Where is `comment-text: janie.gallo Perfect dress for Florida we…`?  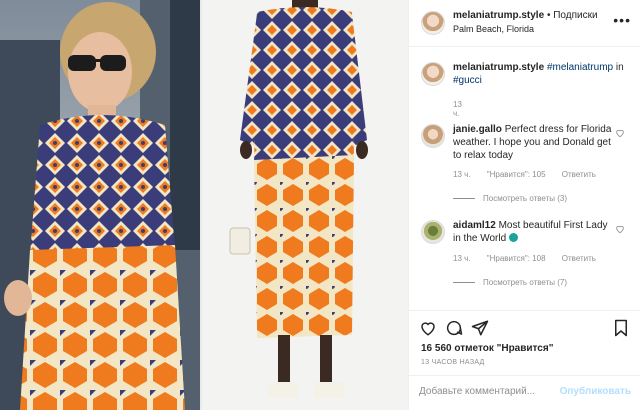 comment-text: janie.gallo Perfect dress for Florida we… is located at coordinates (533, 142).